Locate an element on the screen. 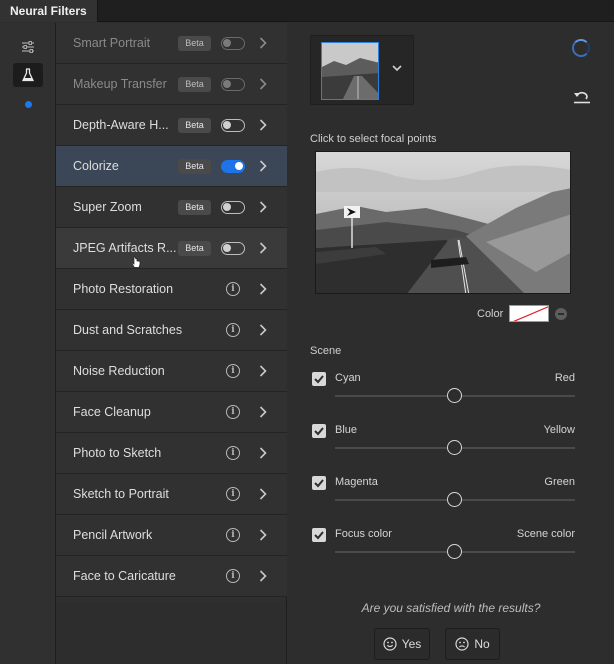 Image resolution: width=614 pixels, height=664 pixels. slider-left-label: Focus color is located at coordinates (363, 534).